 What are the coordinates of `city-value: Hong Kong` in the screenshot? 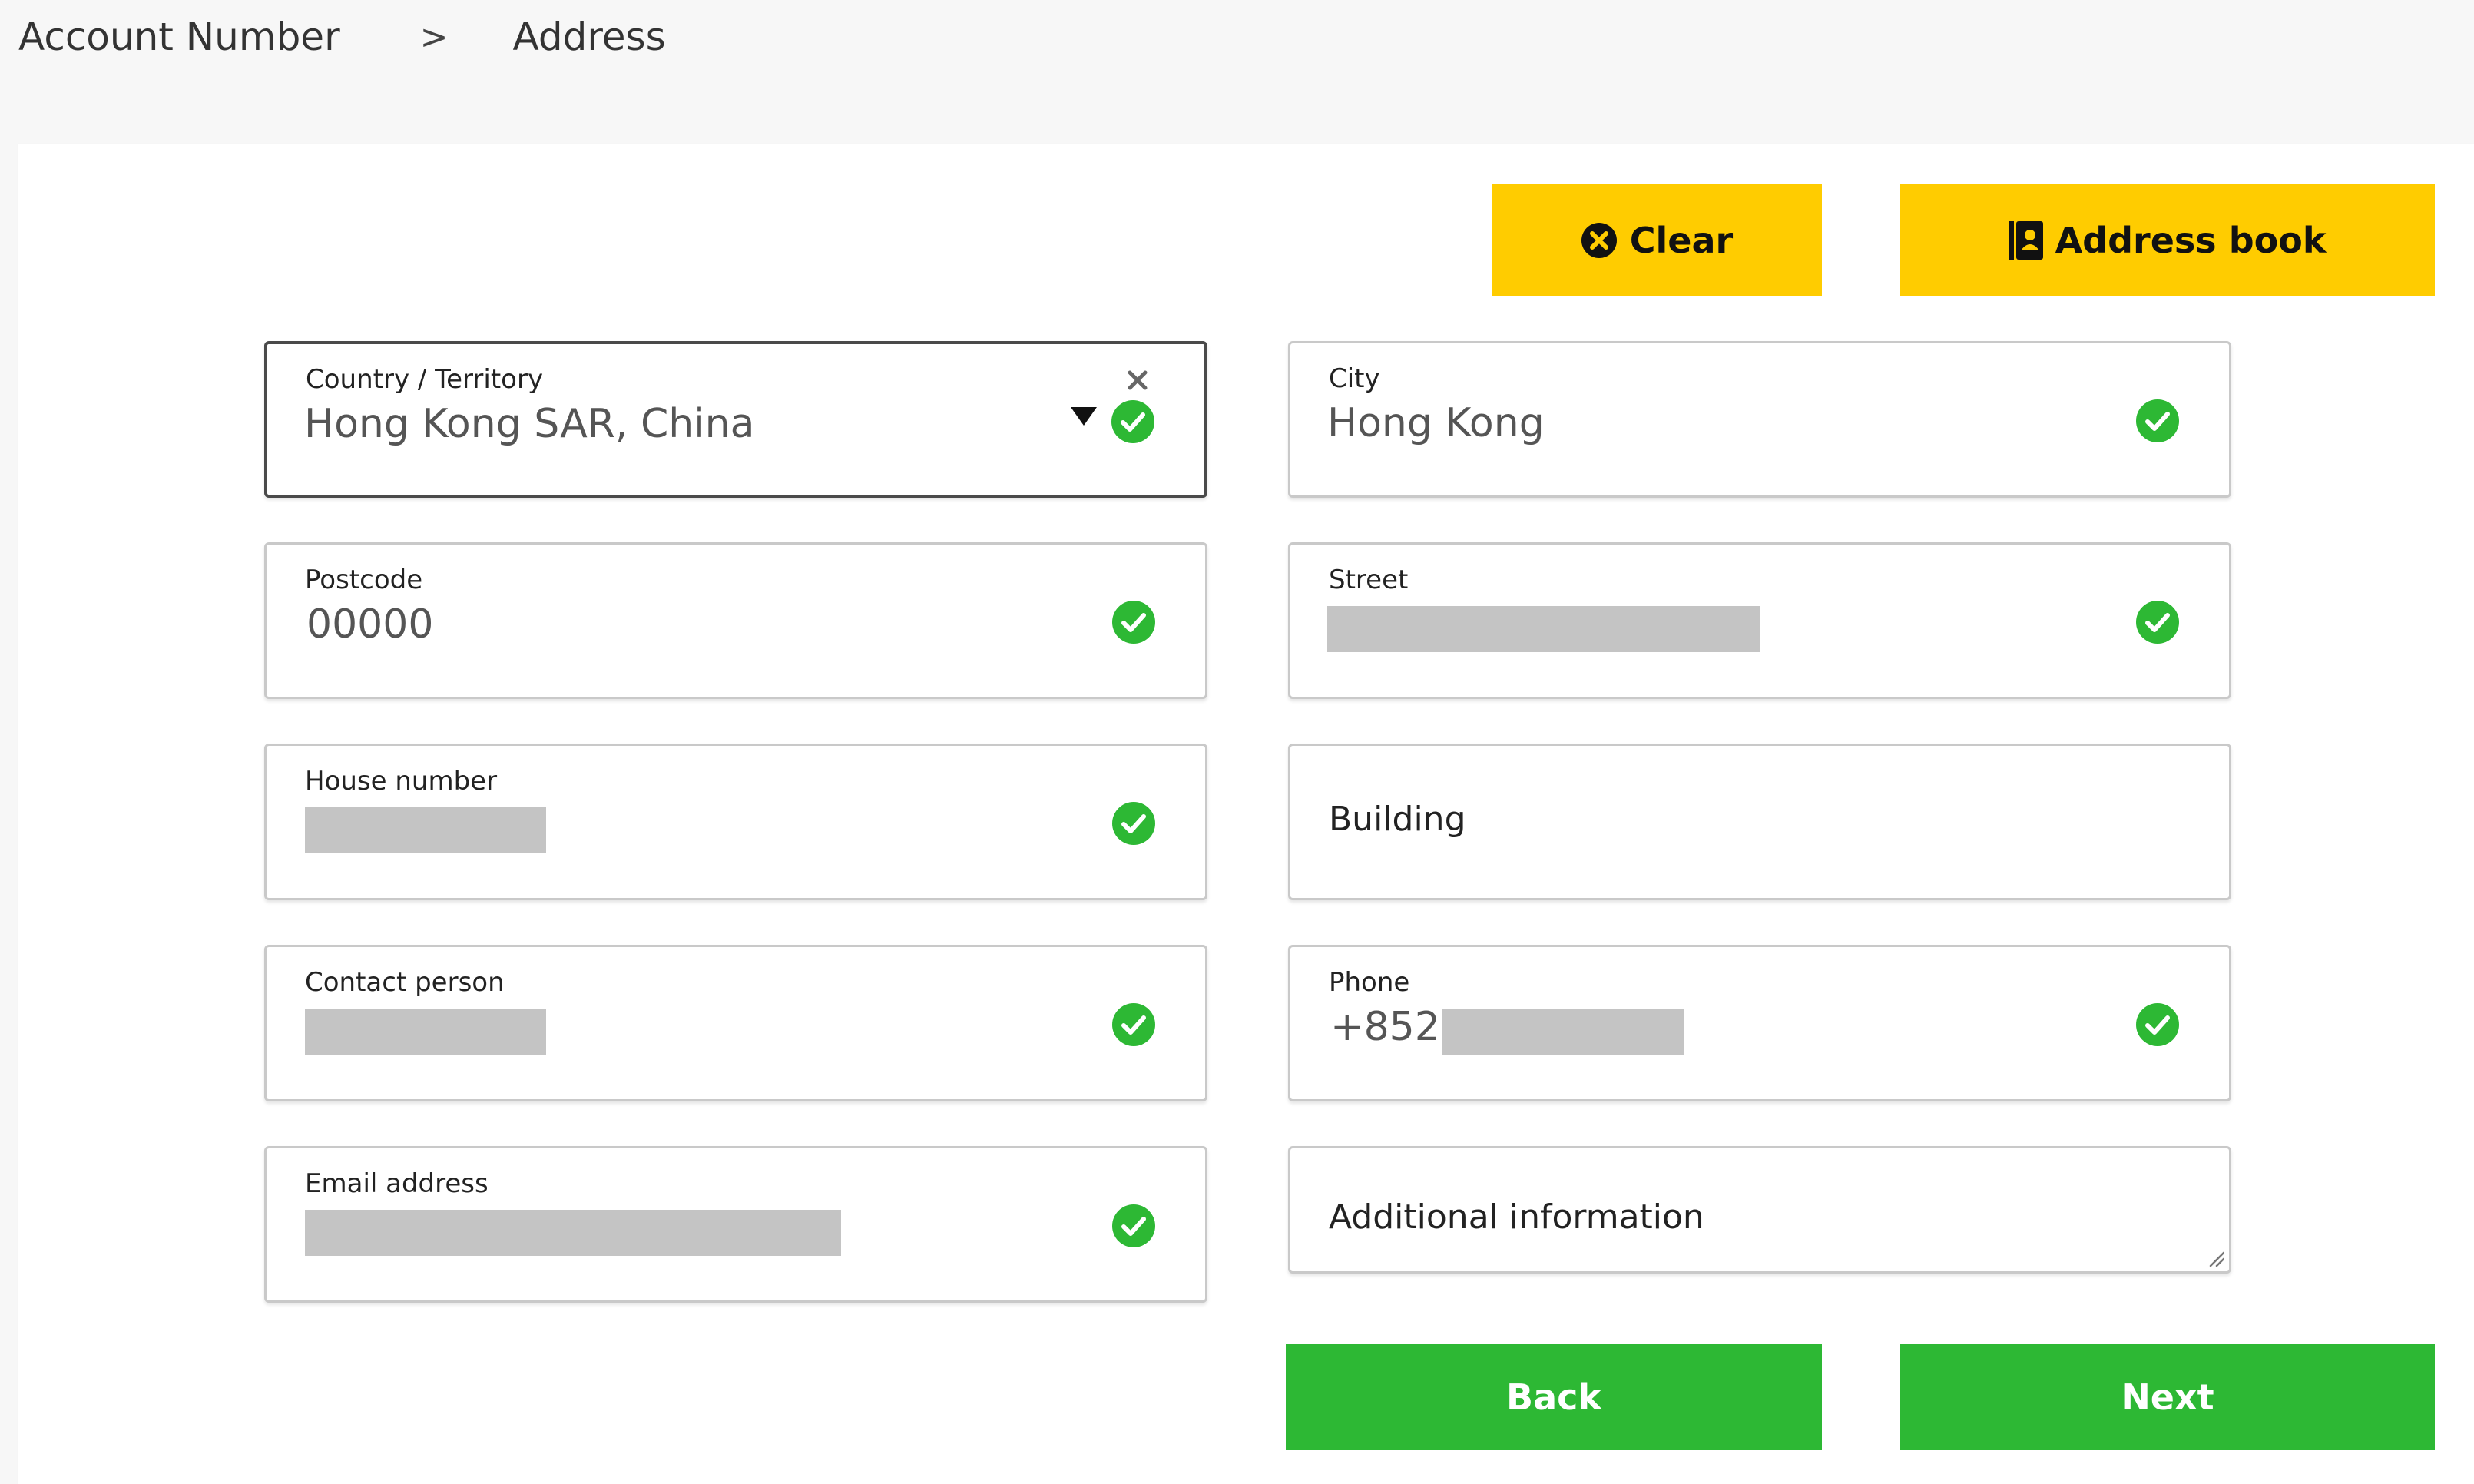 It's located at (1436, 423).